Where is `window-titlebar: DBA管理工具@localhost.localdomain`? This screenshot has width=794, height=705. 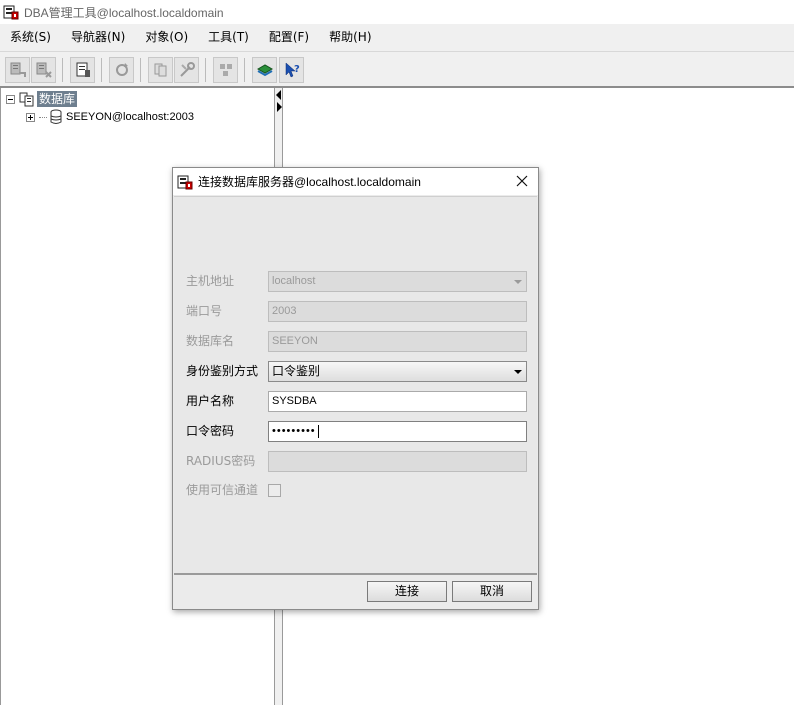
window-titlebar: DBA管理工具@localhost.localdomain is located at coordinates (397, 12).